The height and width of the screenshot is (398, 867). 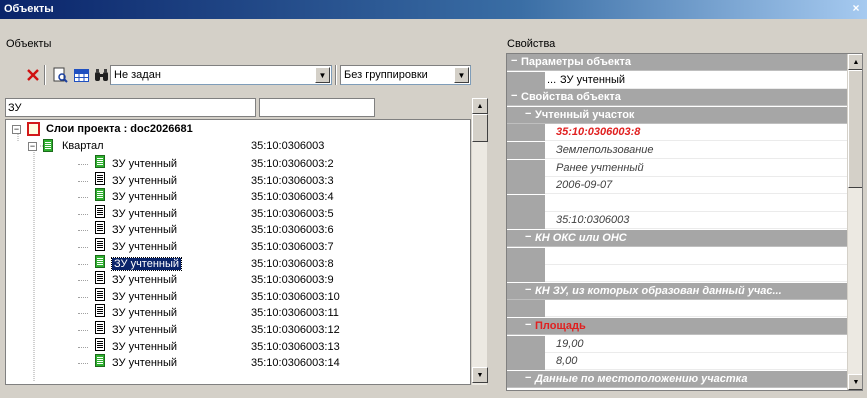 I want to click on property-category-row: − Параметры объекта, so click(x=677, y=62).